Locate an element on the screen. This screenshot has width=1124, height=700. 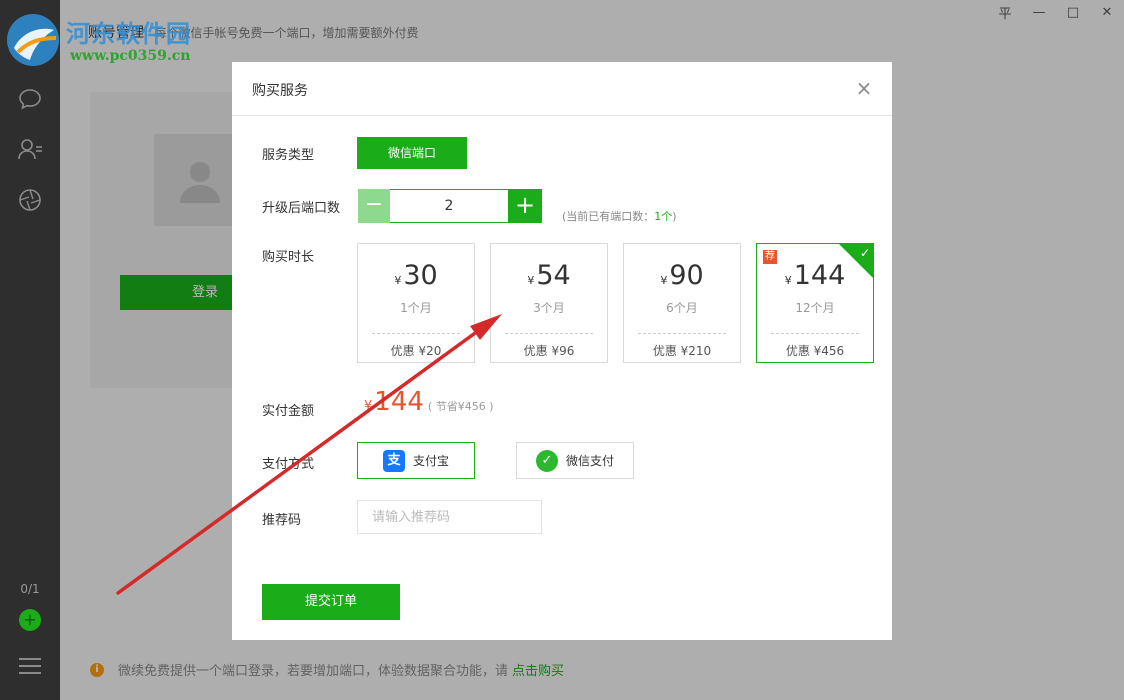
plan-card-6-months: ¥90 6个月 优惠 ¥210 is located at coordinates (682, 303).